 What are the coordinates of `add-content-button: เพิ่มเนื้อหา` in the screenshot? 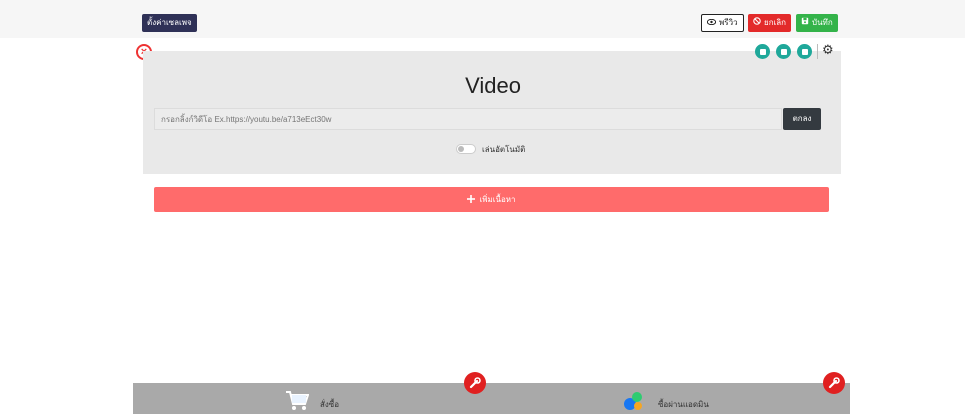 It's located at (491, 199).